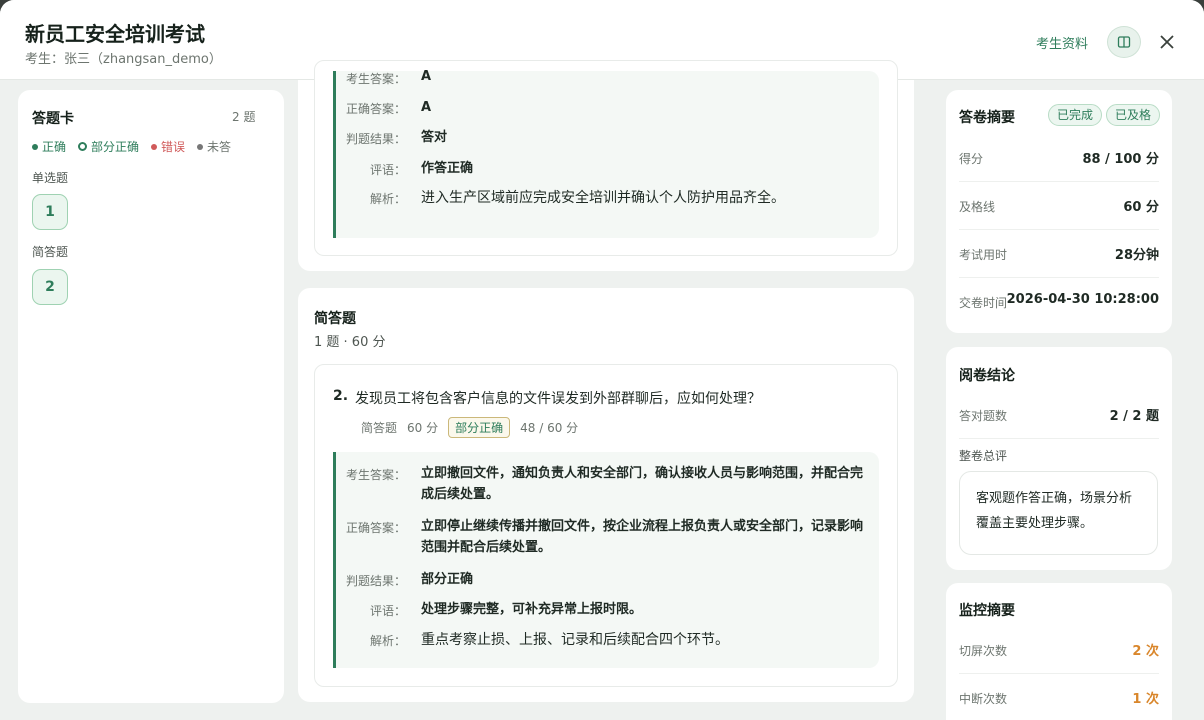 This screenshot has height=720, width=1204. Describe the element at coordinates (1059, 697) in the screenshot. I see `monitor-row-interrupt: 中断次数 1 次` at that location.